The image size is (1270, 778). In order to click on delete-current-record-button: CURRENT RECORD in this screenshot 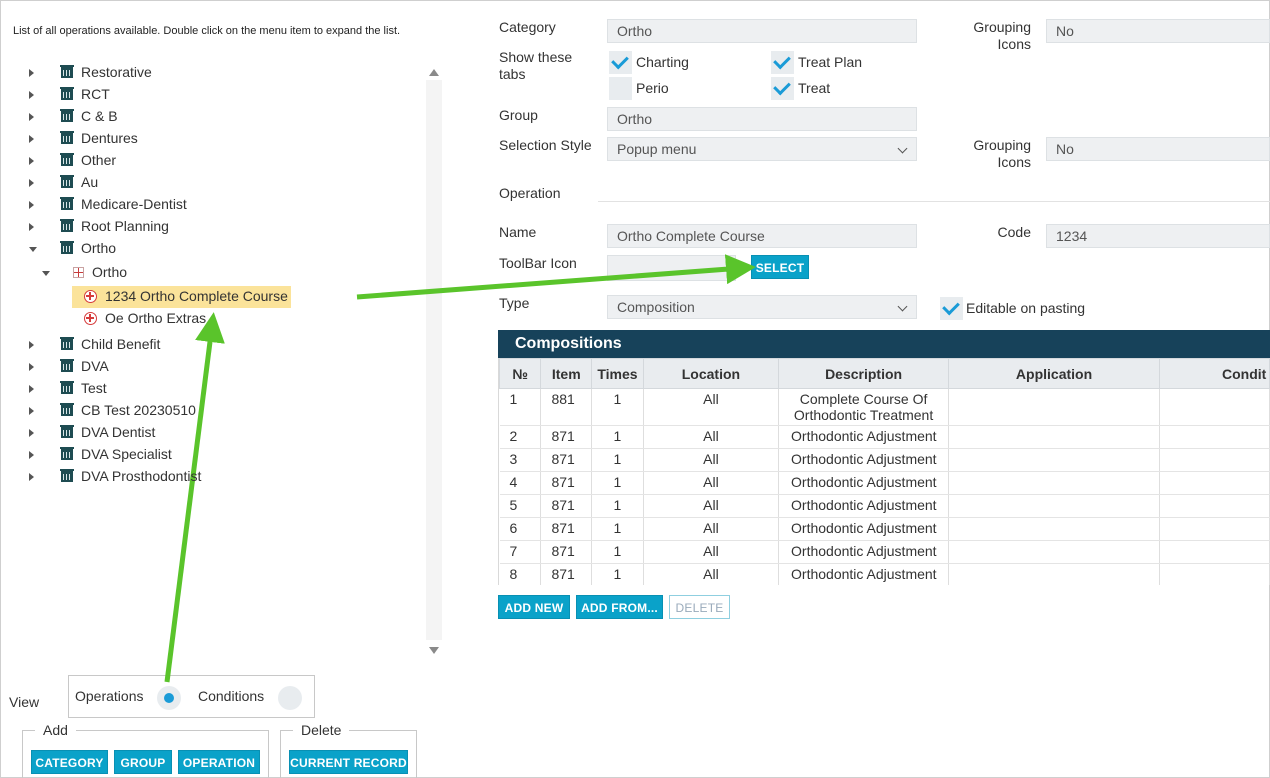, I will do `click(348, 762)`.